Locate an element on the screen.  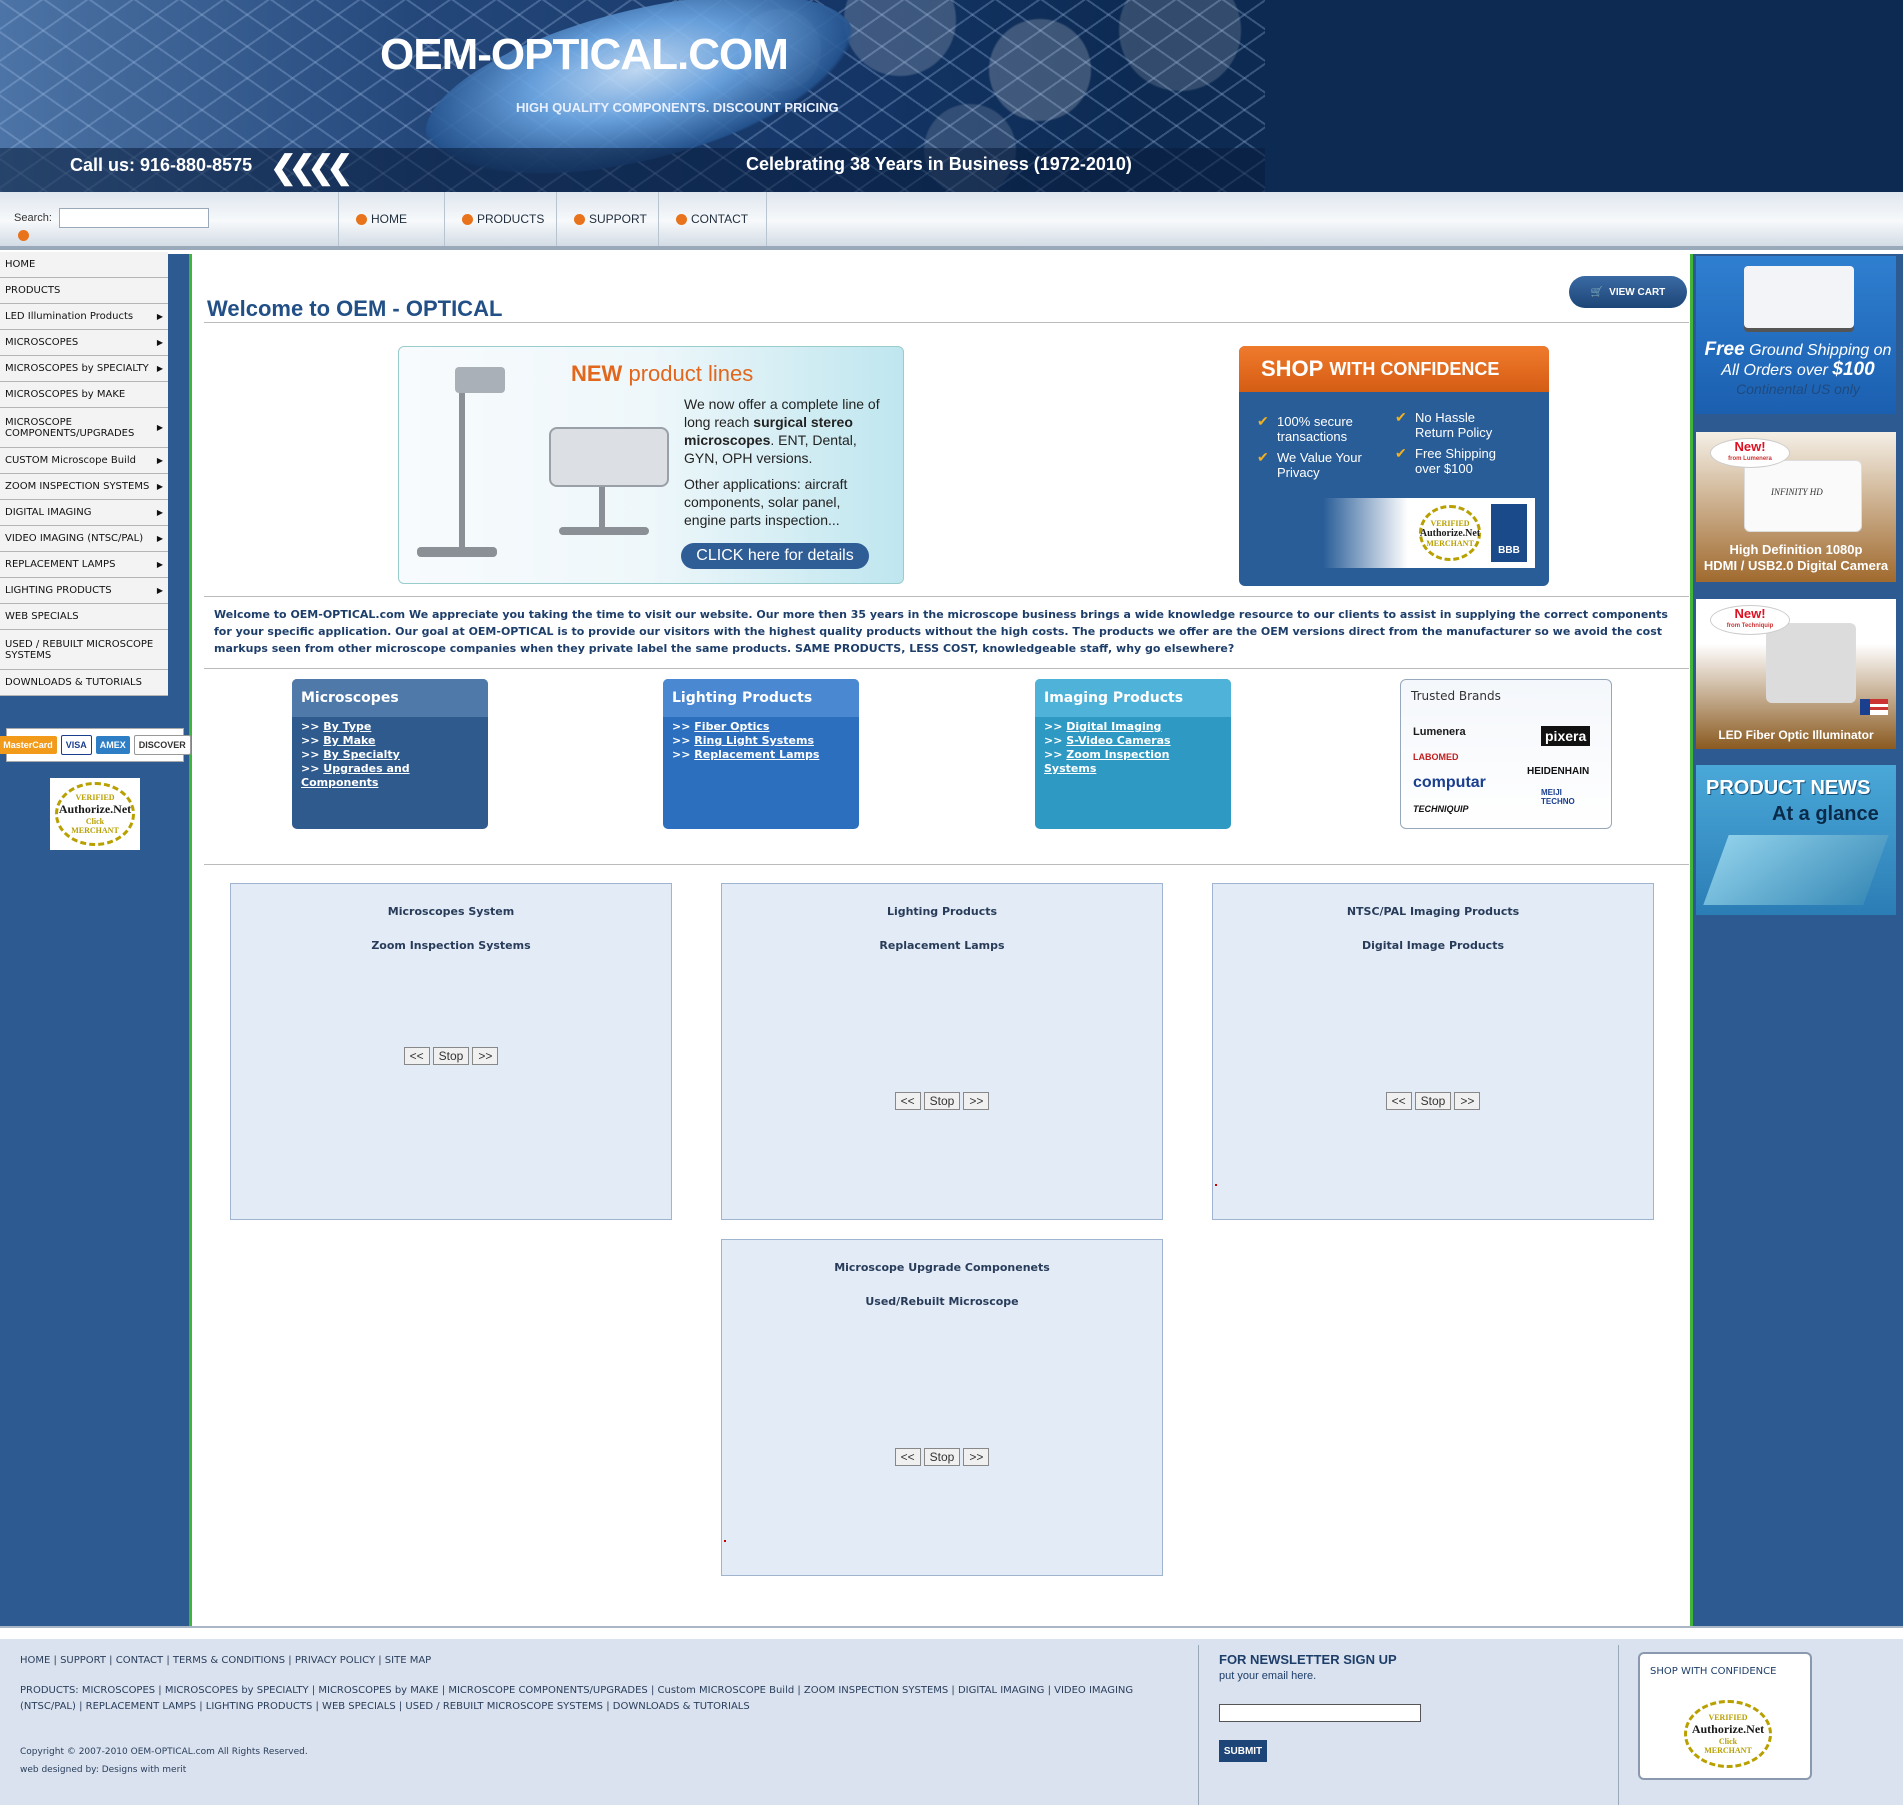
panel-subtitle: Used/Rebuilt Microscope is located at coordinates (942, 1301).